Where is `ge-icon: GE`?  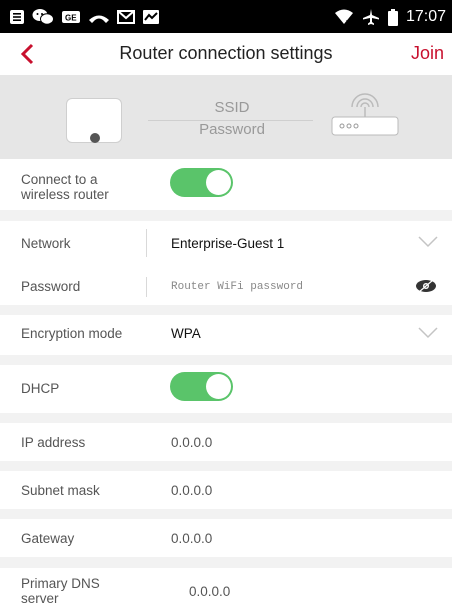
ge-icon: GE is located at coordinates (71, 17).